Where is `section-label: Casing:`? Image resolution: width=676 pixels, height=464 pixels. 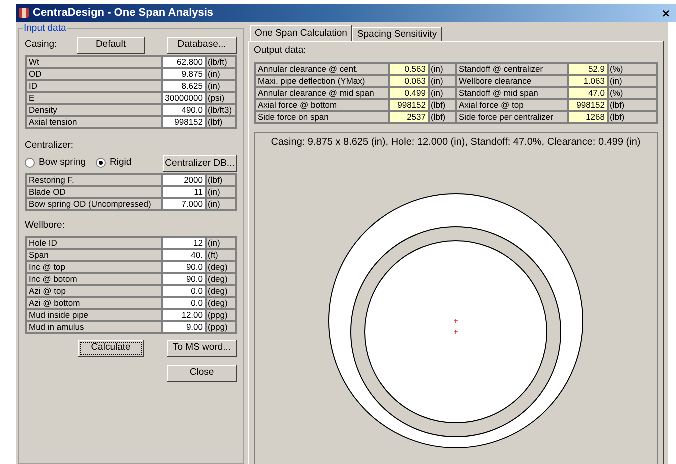
section-label: Casing: is located at coordinates (41, 45).